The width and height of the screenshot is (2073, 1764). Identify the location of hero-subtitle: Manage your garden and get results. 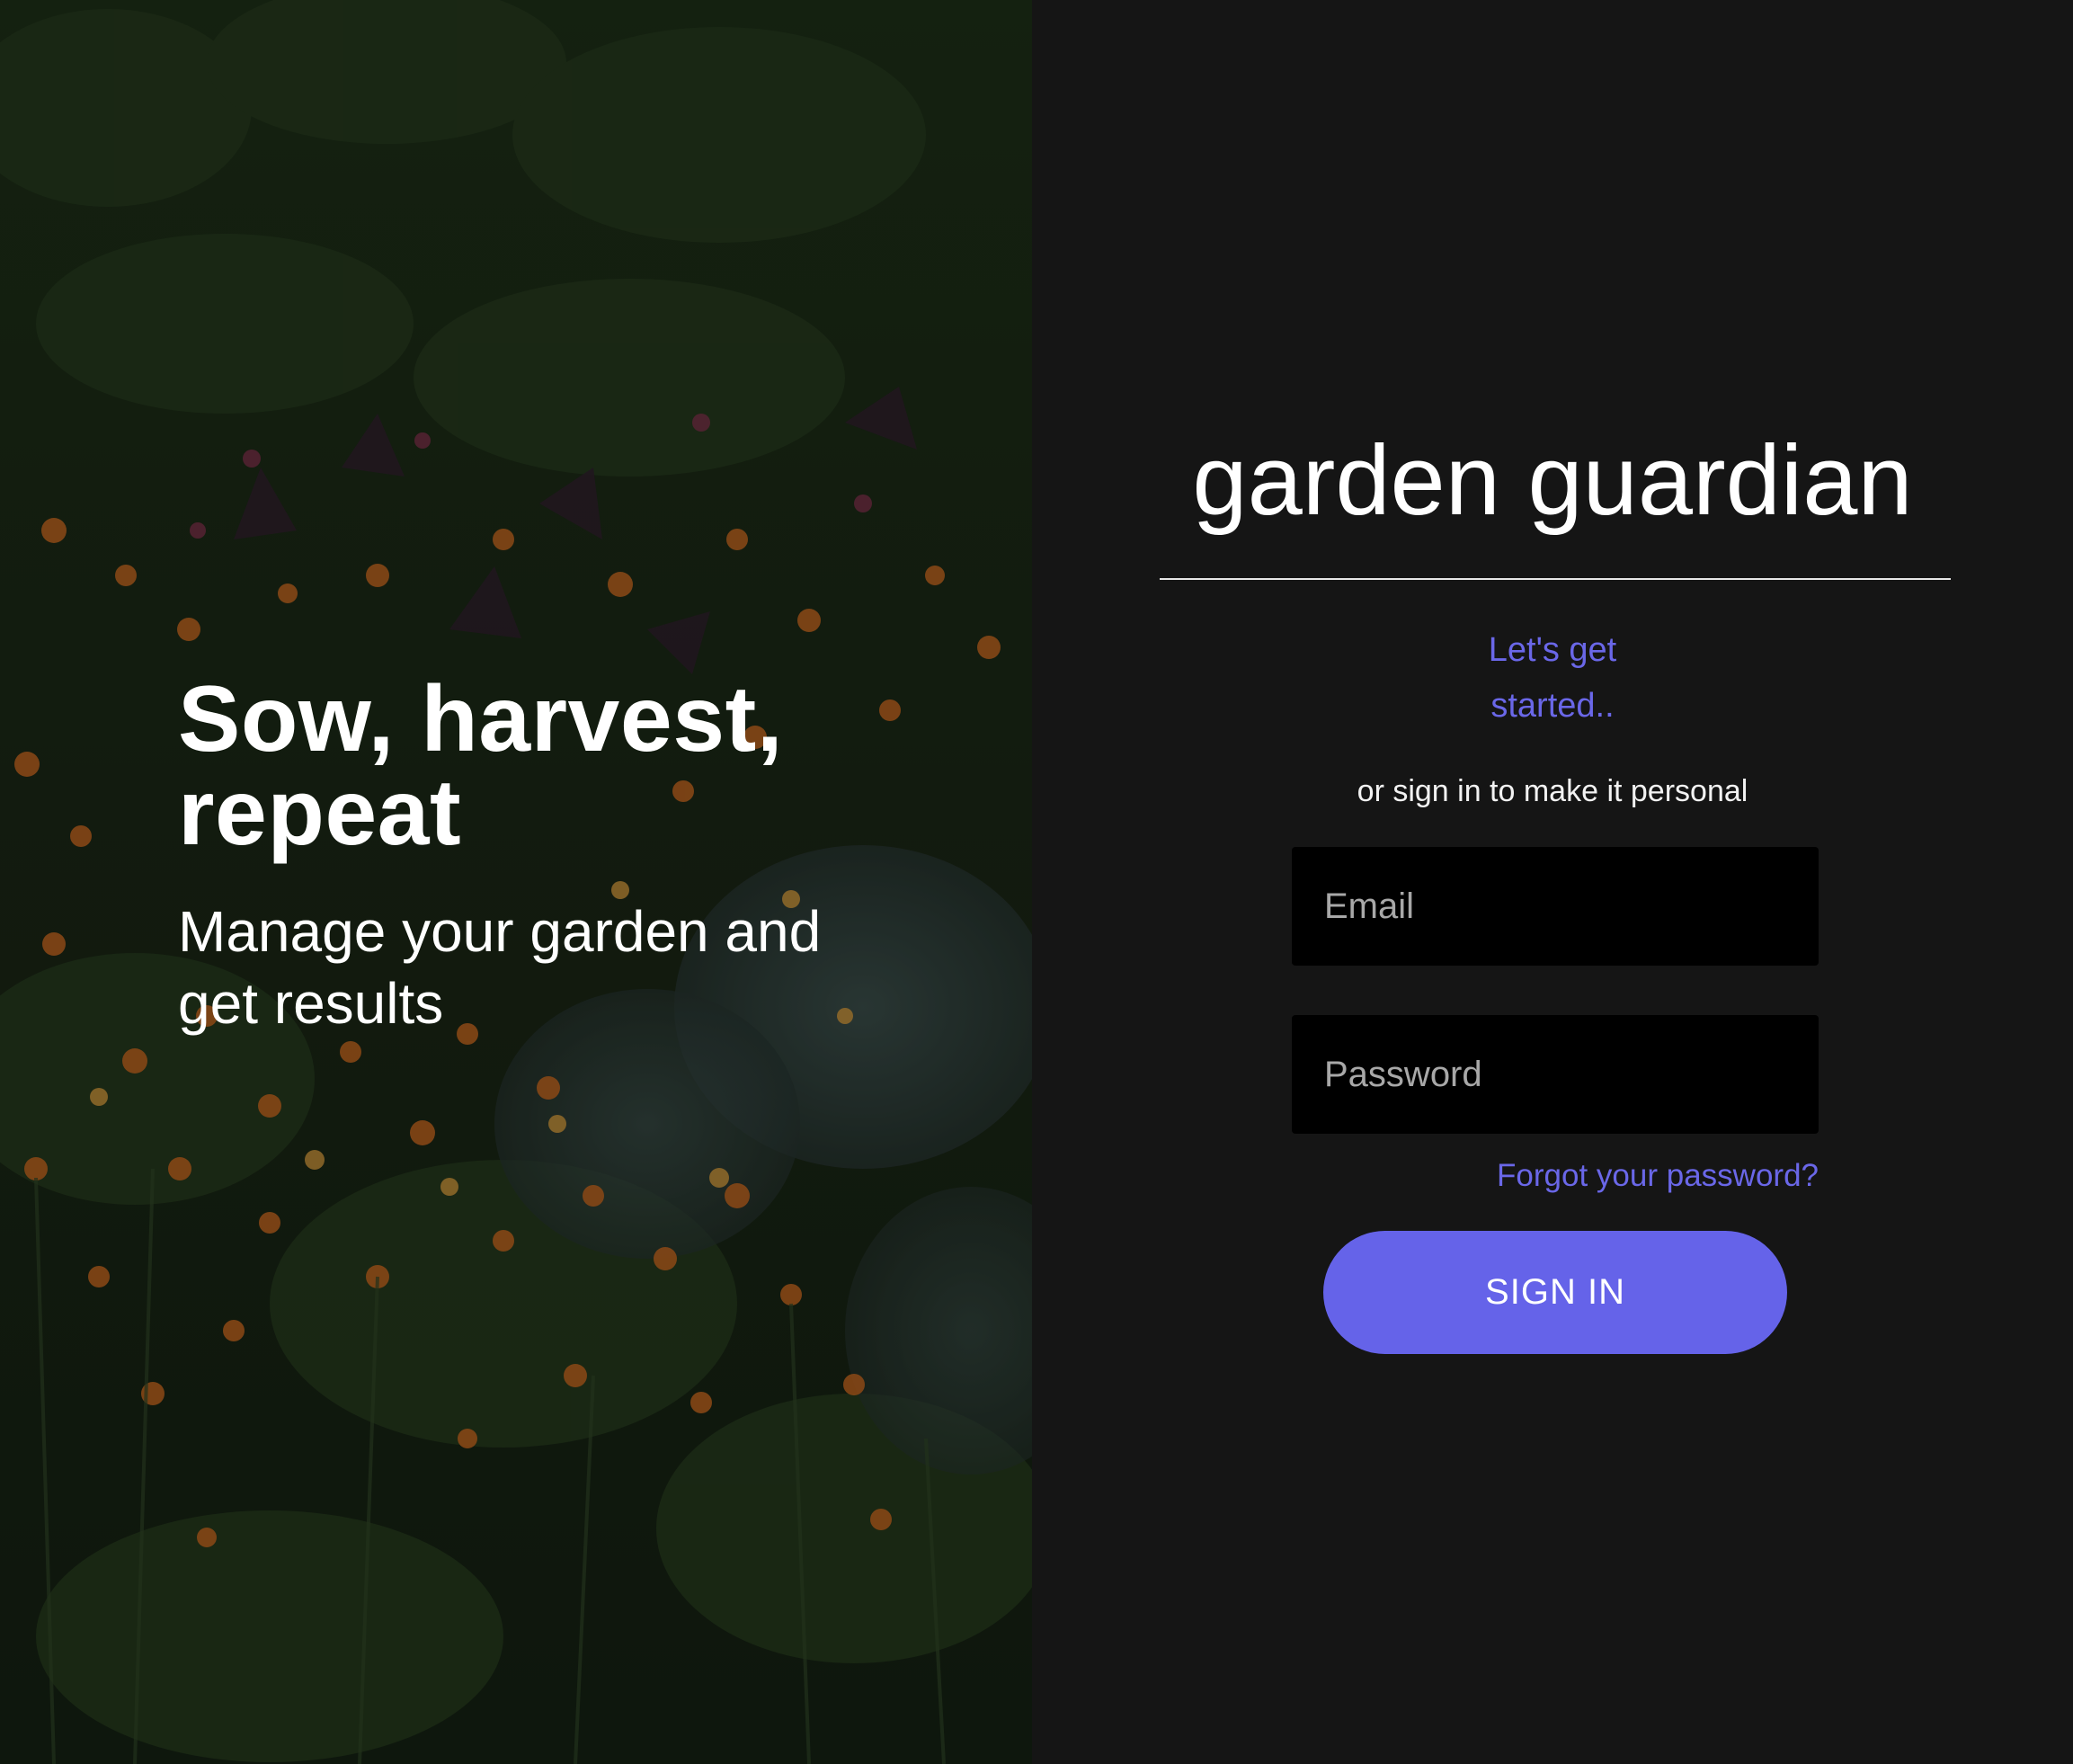
(500, 967).